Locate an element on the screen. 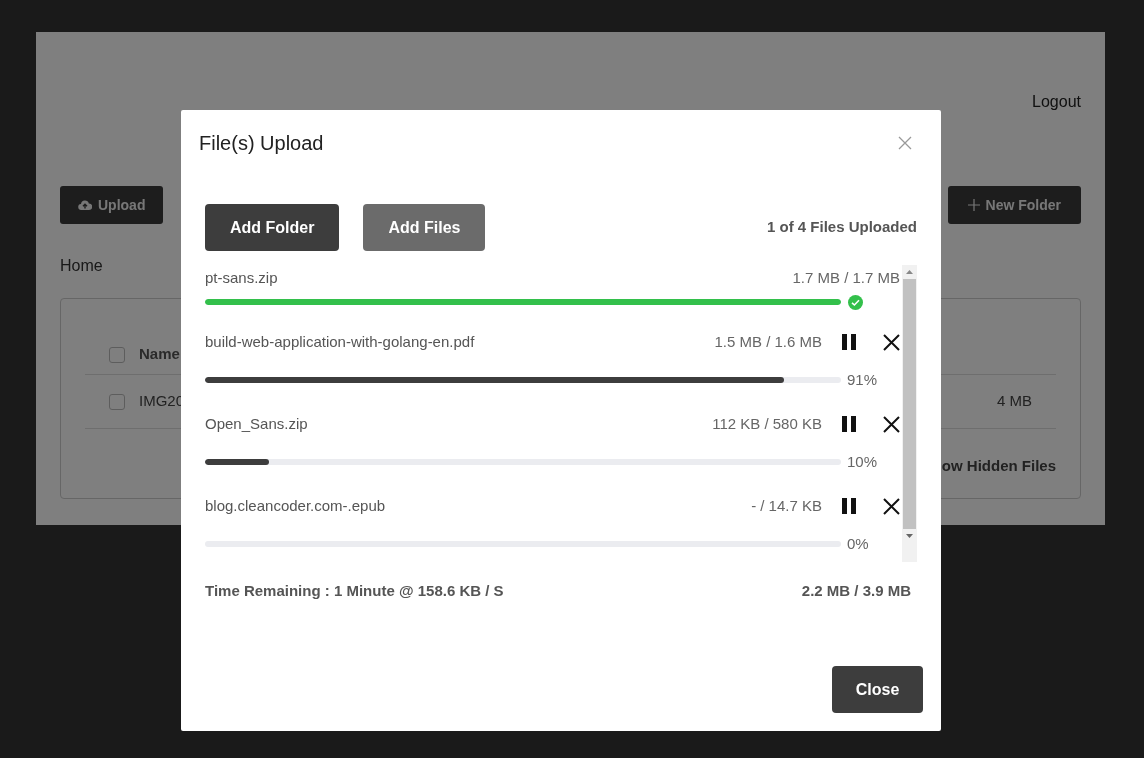 This screenshot has width=1144, height=758. total-size: 2.2 MB / 3.9 MB is located at coordinates (856, 591).